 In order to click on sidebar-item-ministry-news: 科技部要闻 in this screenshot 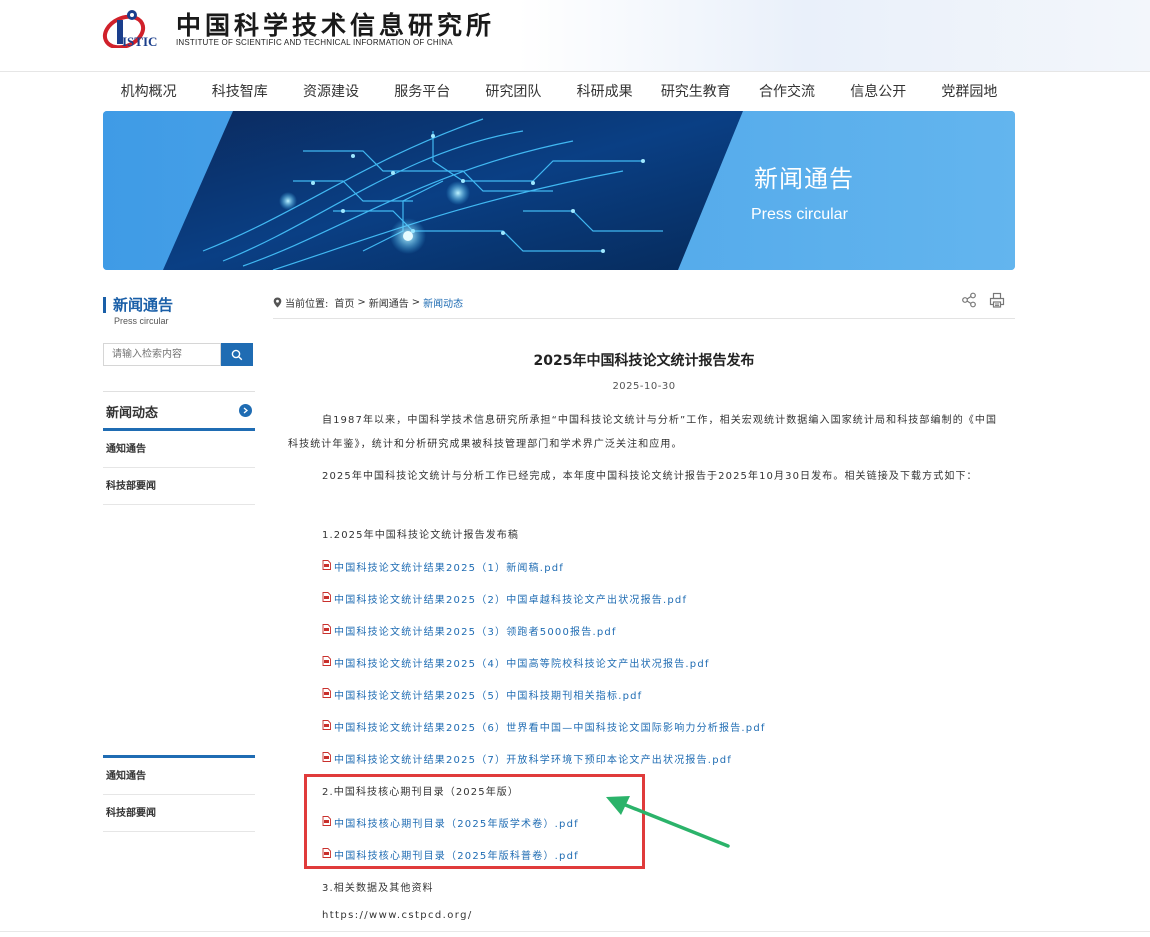, I will do `click(179, 486)`.